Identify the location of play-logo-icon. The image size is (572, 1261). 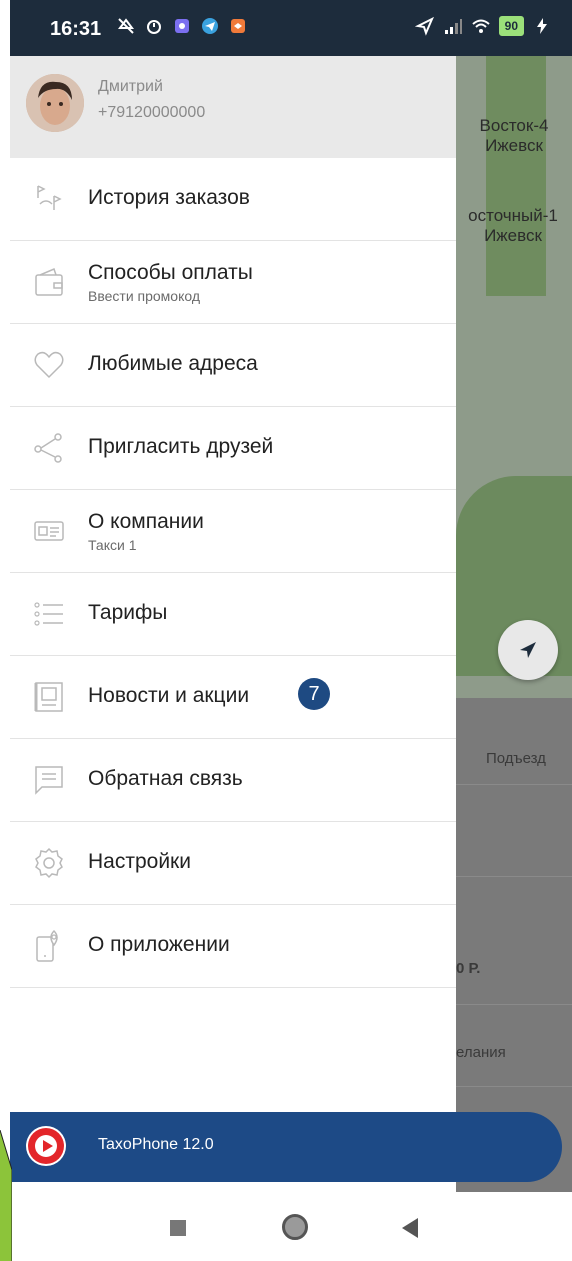
(46, 1146).